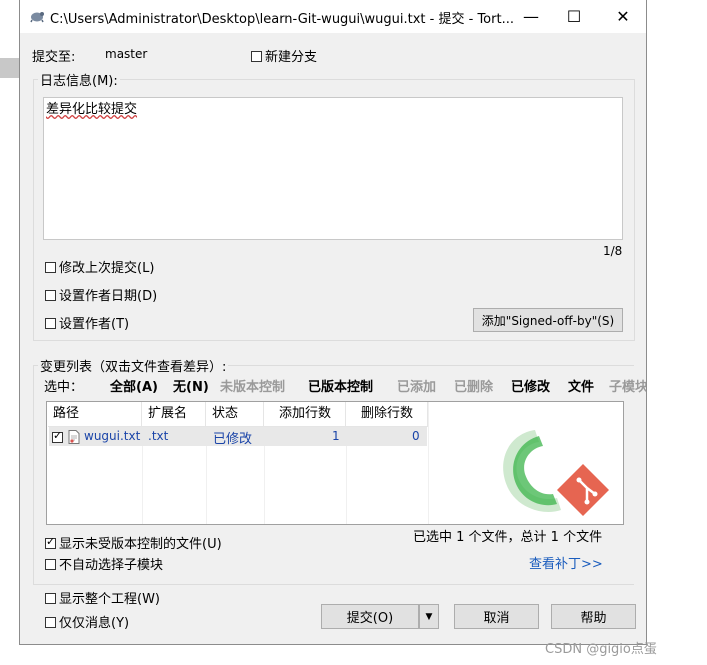  I want to click on column-header-deleted-lines: 删除行数, so click(387, 414).